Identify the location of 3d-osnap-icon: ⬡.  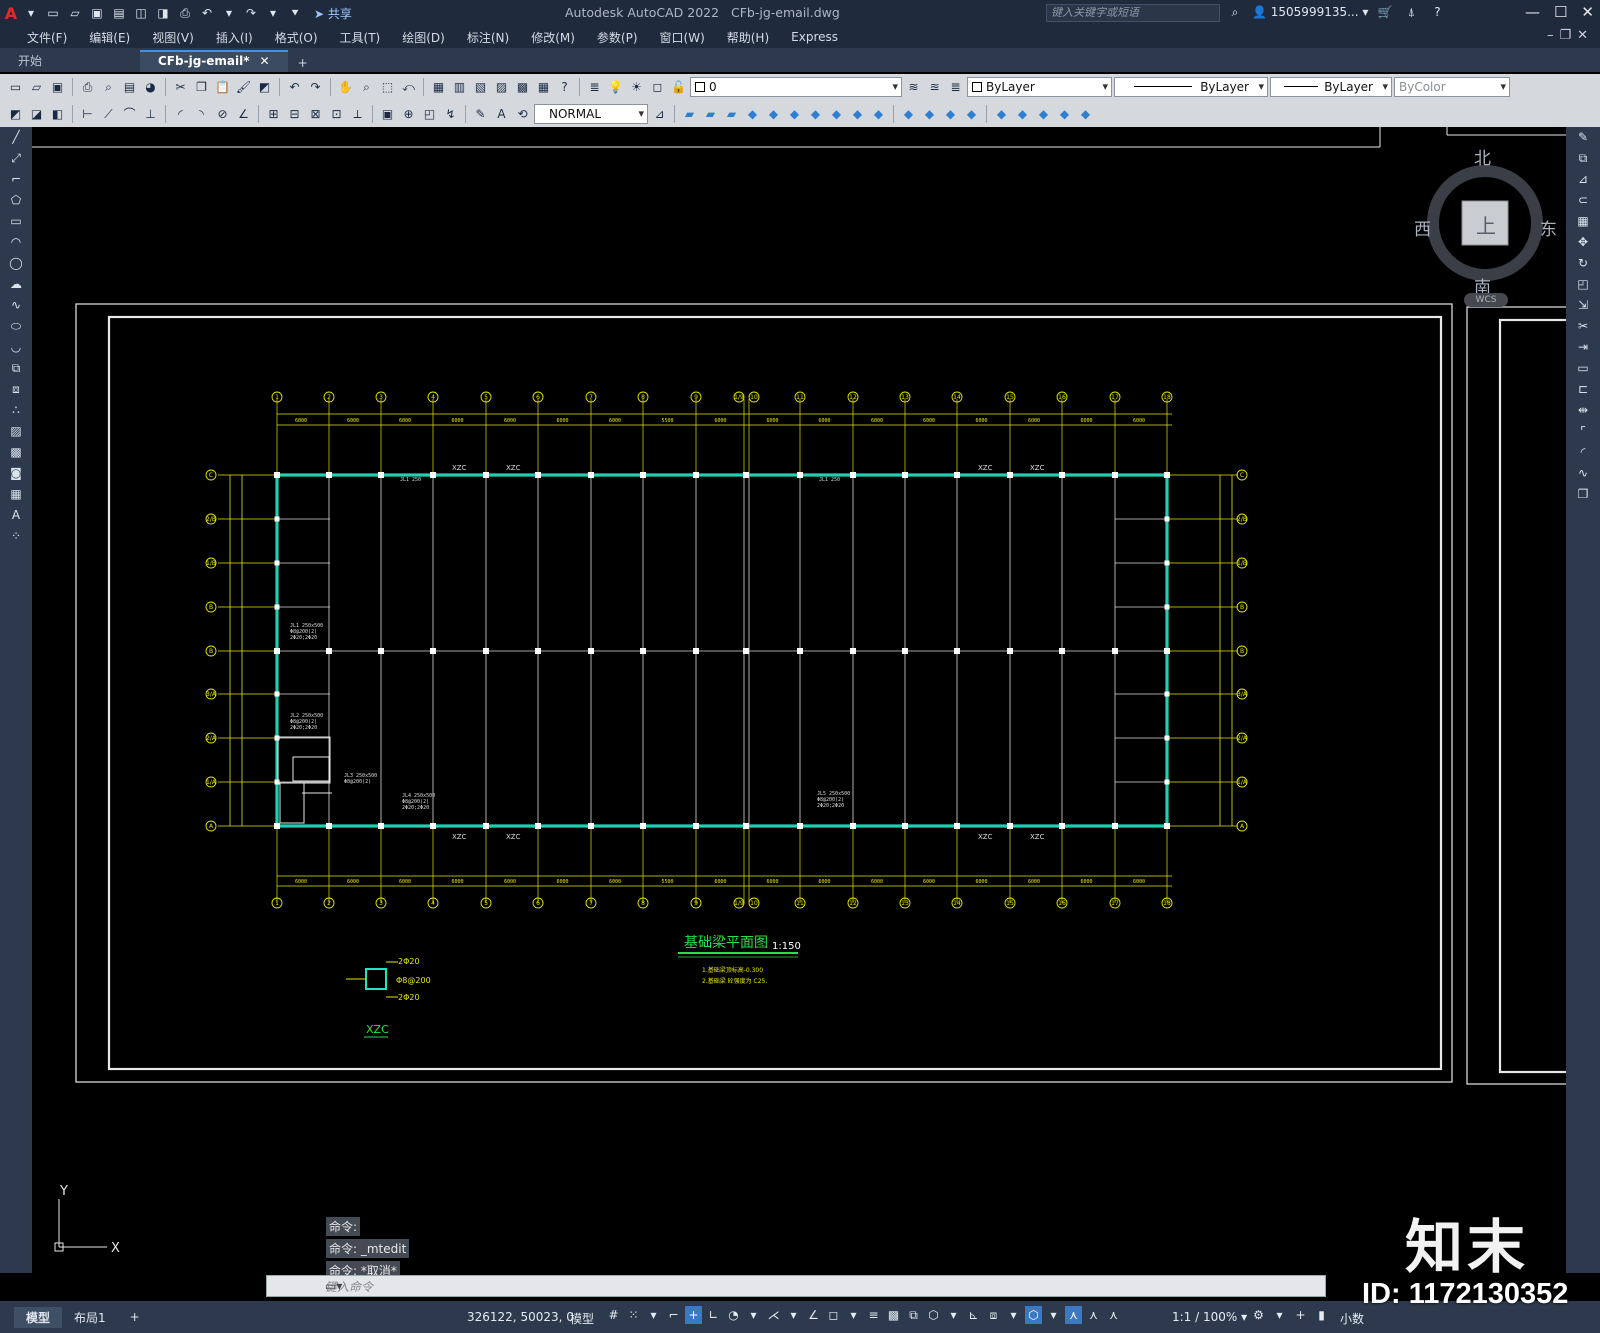
(933, 1315).